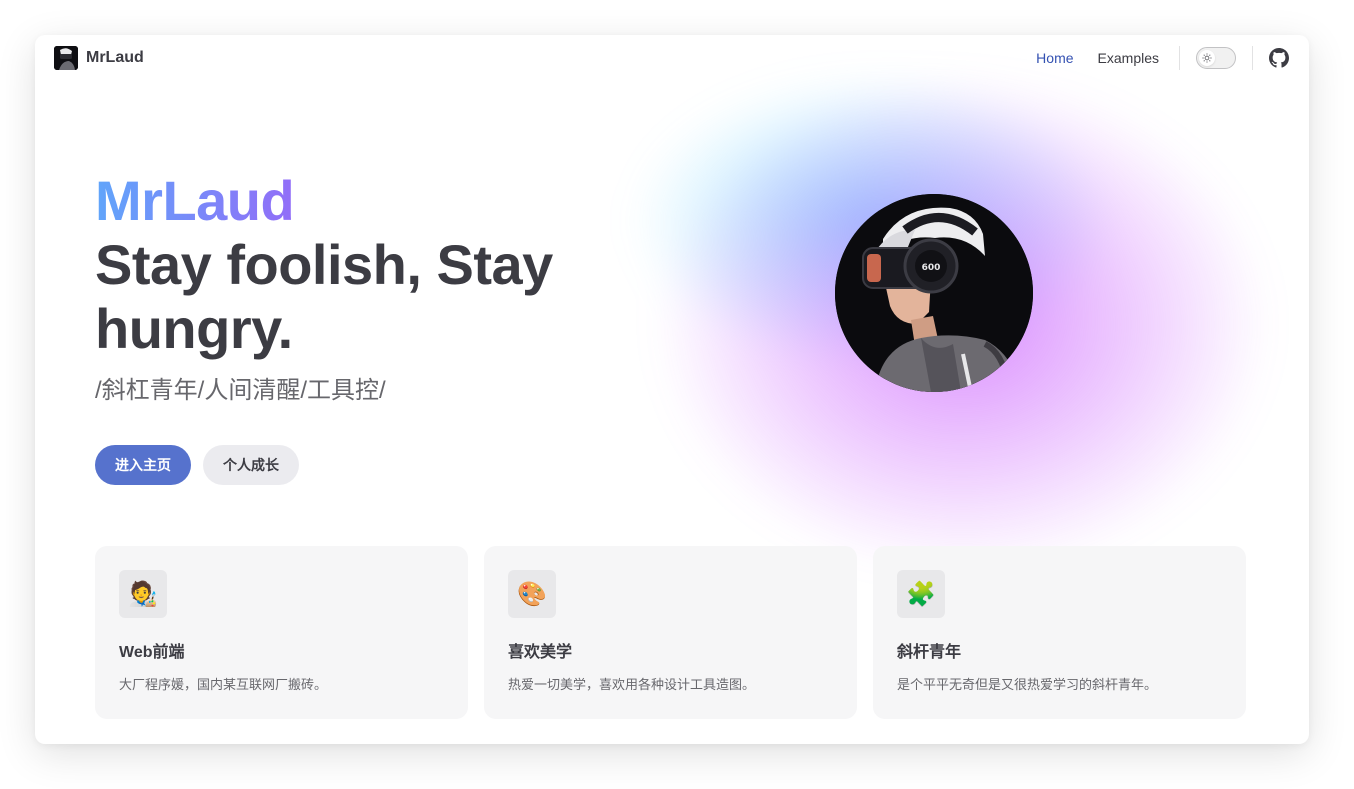 This screenshot has height=789, width=1354. I want to click on brand-name: MrLaud, so click(115, 57).